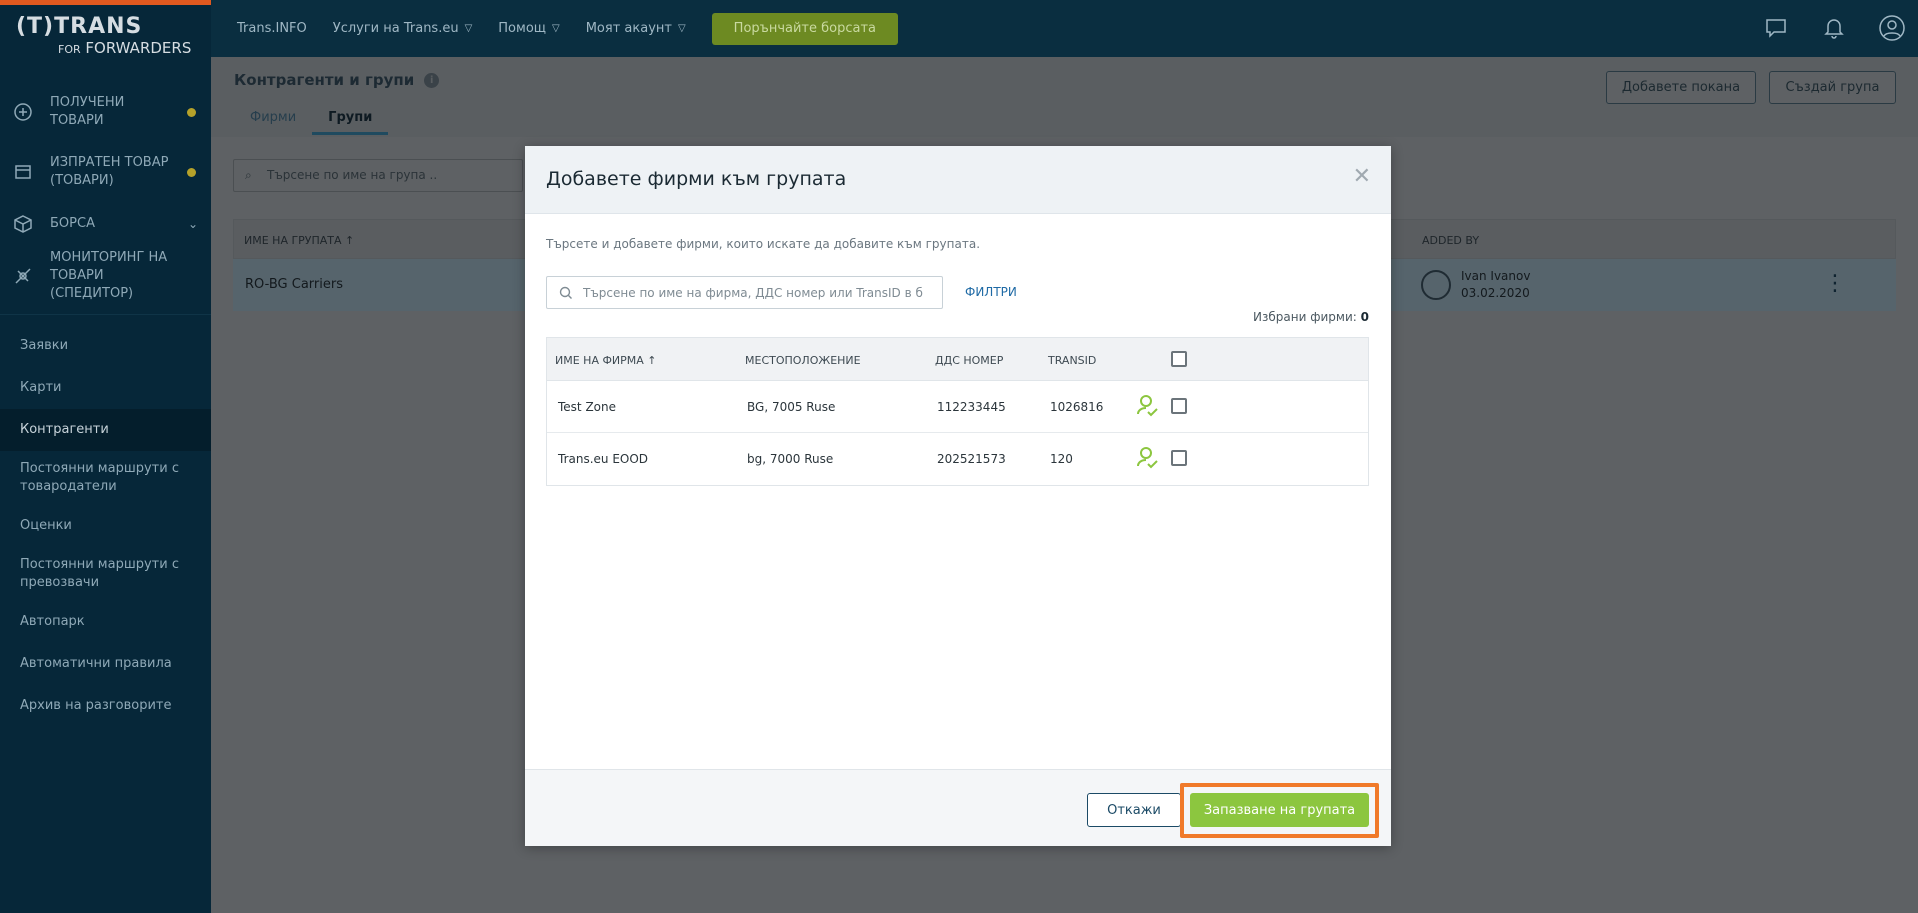  Describe the element at coordinates (105, 622) in the screenshot. I see `sidebar-link-fleet: Автопарк` at that location.